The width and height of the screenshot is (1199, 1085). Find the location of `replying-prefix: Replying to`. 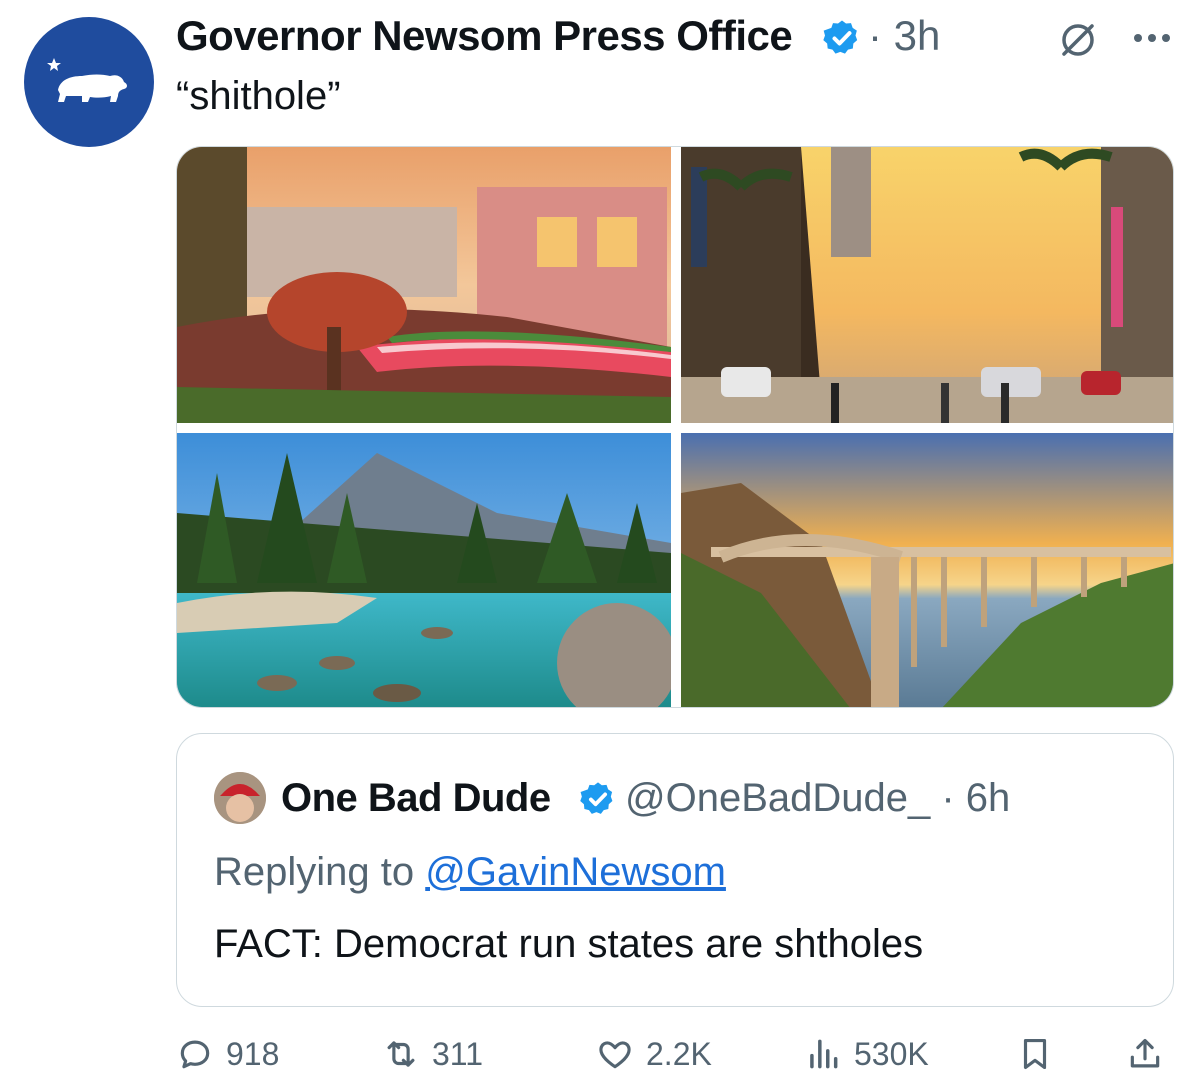

replying-prefix: Replying to is located at coordinates (320, 872).